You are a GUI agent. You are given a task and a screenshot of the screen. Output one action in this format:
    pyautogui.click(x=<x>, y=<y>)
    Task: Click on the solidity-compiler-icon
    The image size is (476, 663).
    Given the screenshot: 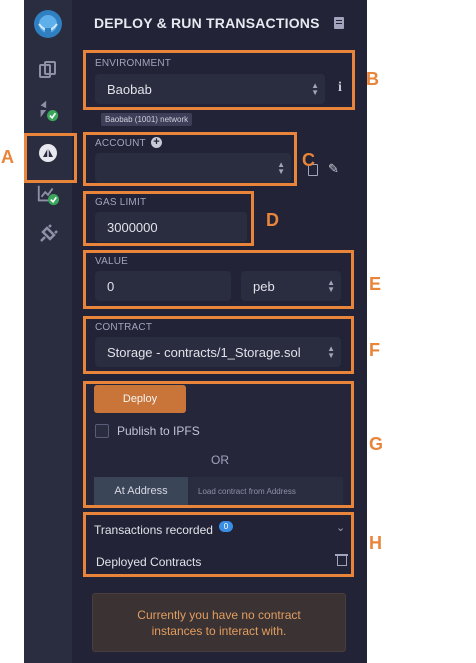 What is the action you would take?
    pyautogui.click(x=48, y=110)
    